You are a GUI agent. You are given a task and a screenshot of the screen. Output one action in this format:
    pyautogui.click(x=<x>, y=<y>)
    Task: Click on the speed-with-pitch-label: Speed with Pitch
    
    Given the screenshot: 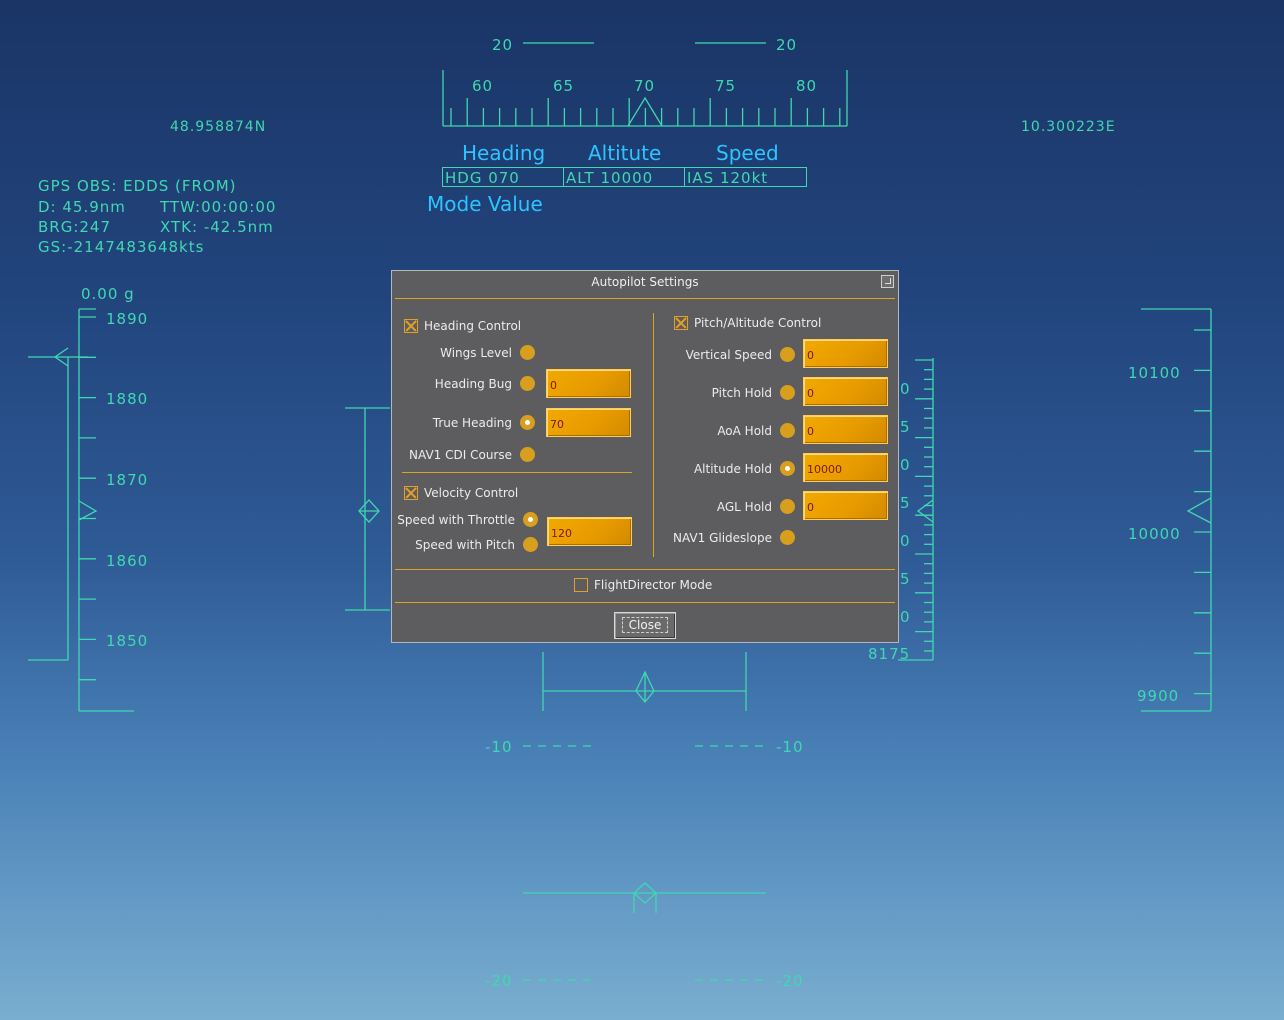 What is the action you would take?
    pyautogui.click(x=465, y=545)
    